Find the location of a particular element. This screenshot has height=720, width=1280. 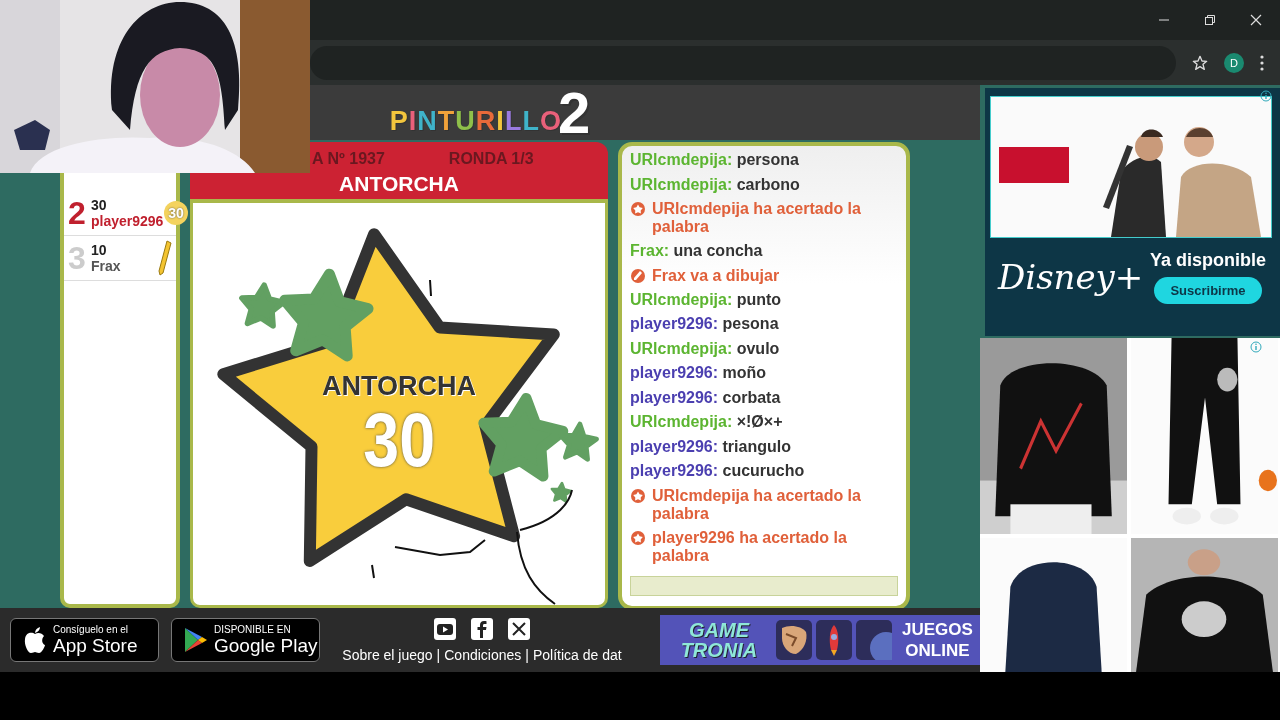

footer-link: Condiciones is located at coordinates (483, 654).